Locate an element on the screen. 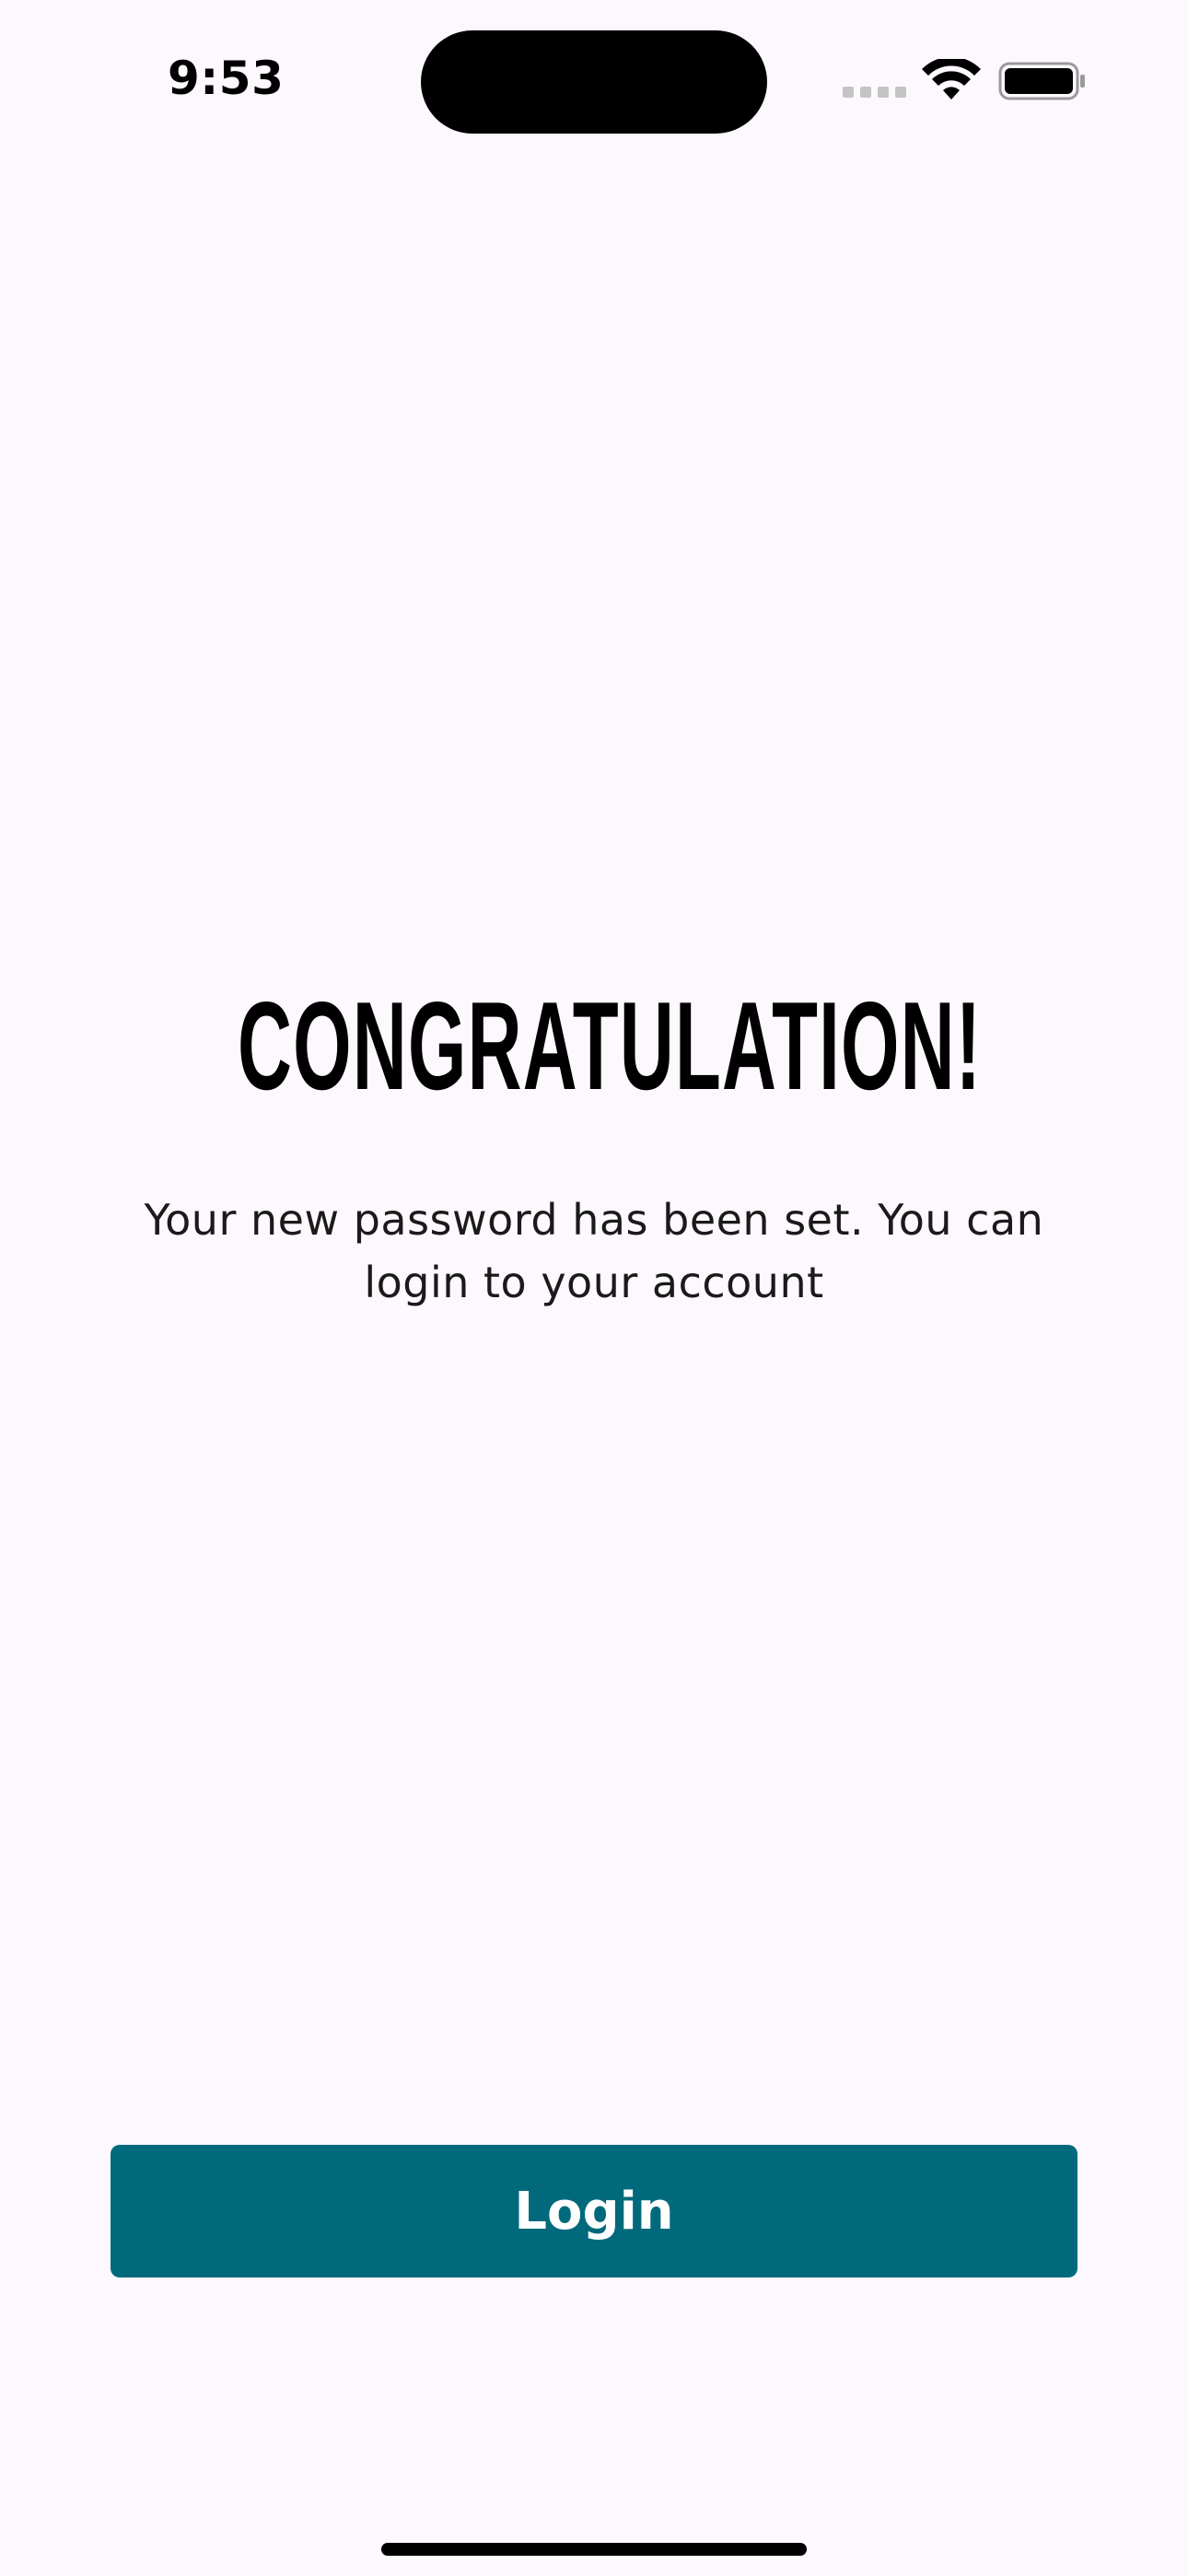  home-indicator is located at coordinates (594, 2549).